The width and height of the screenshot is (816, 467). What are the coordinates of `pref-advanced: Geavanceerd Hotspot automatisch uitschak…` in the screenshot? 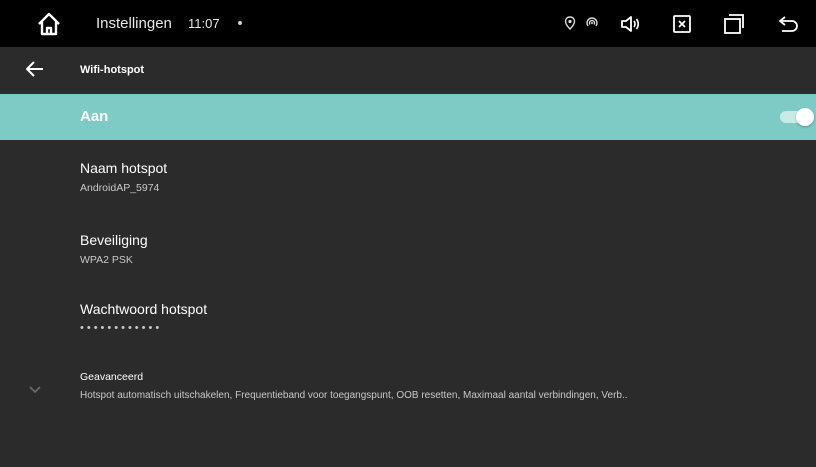 It's located at (408, 386).